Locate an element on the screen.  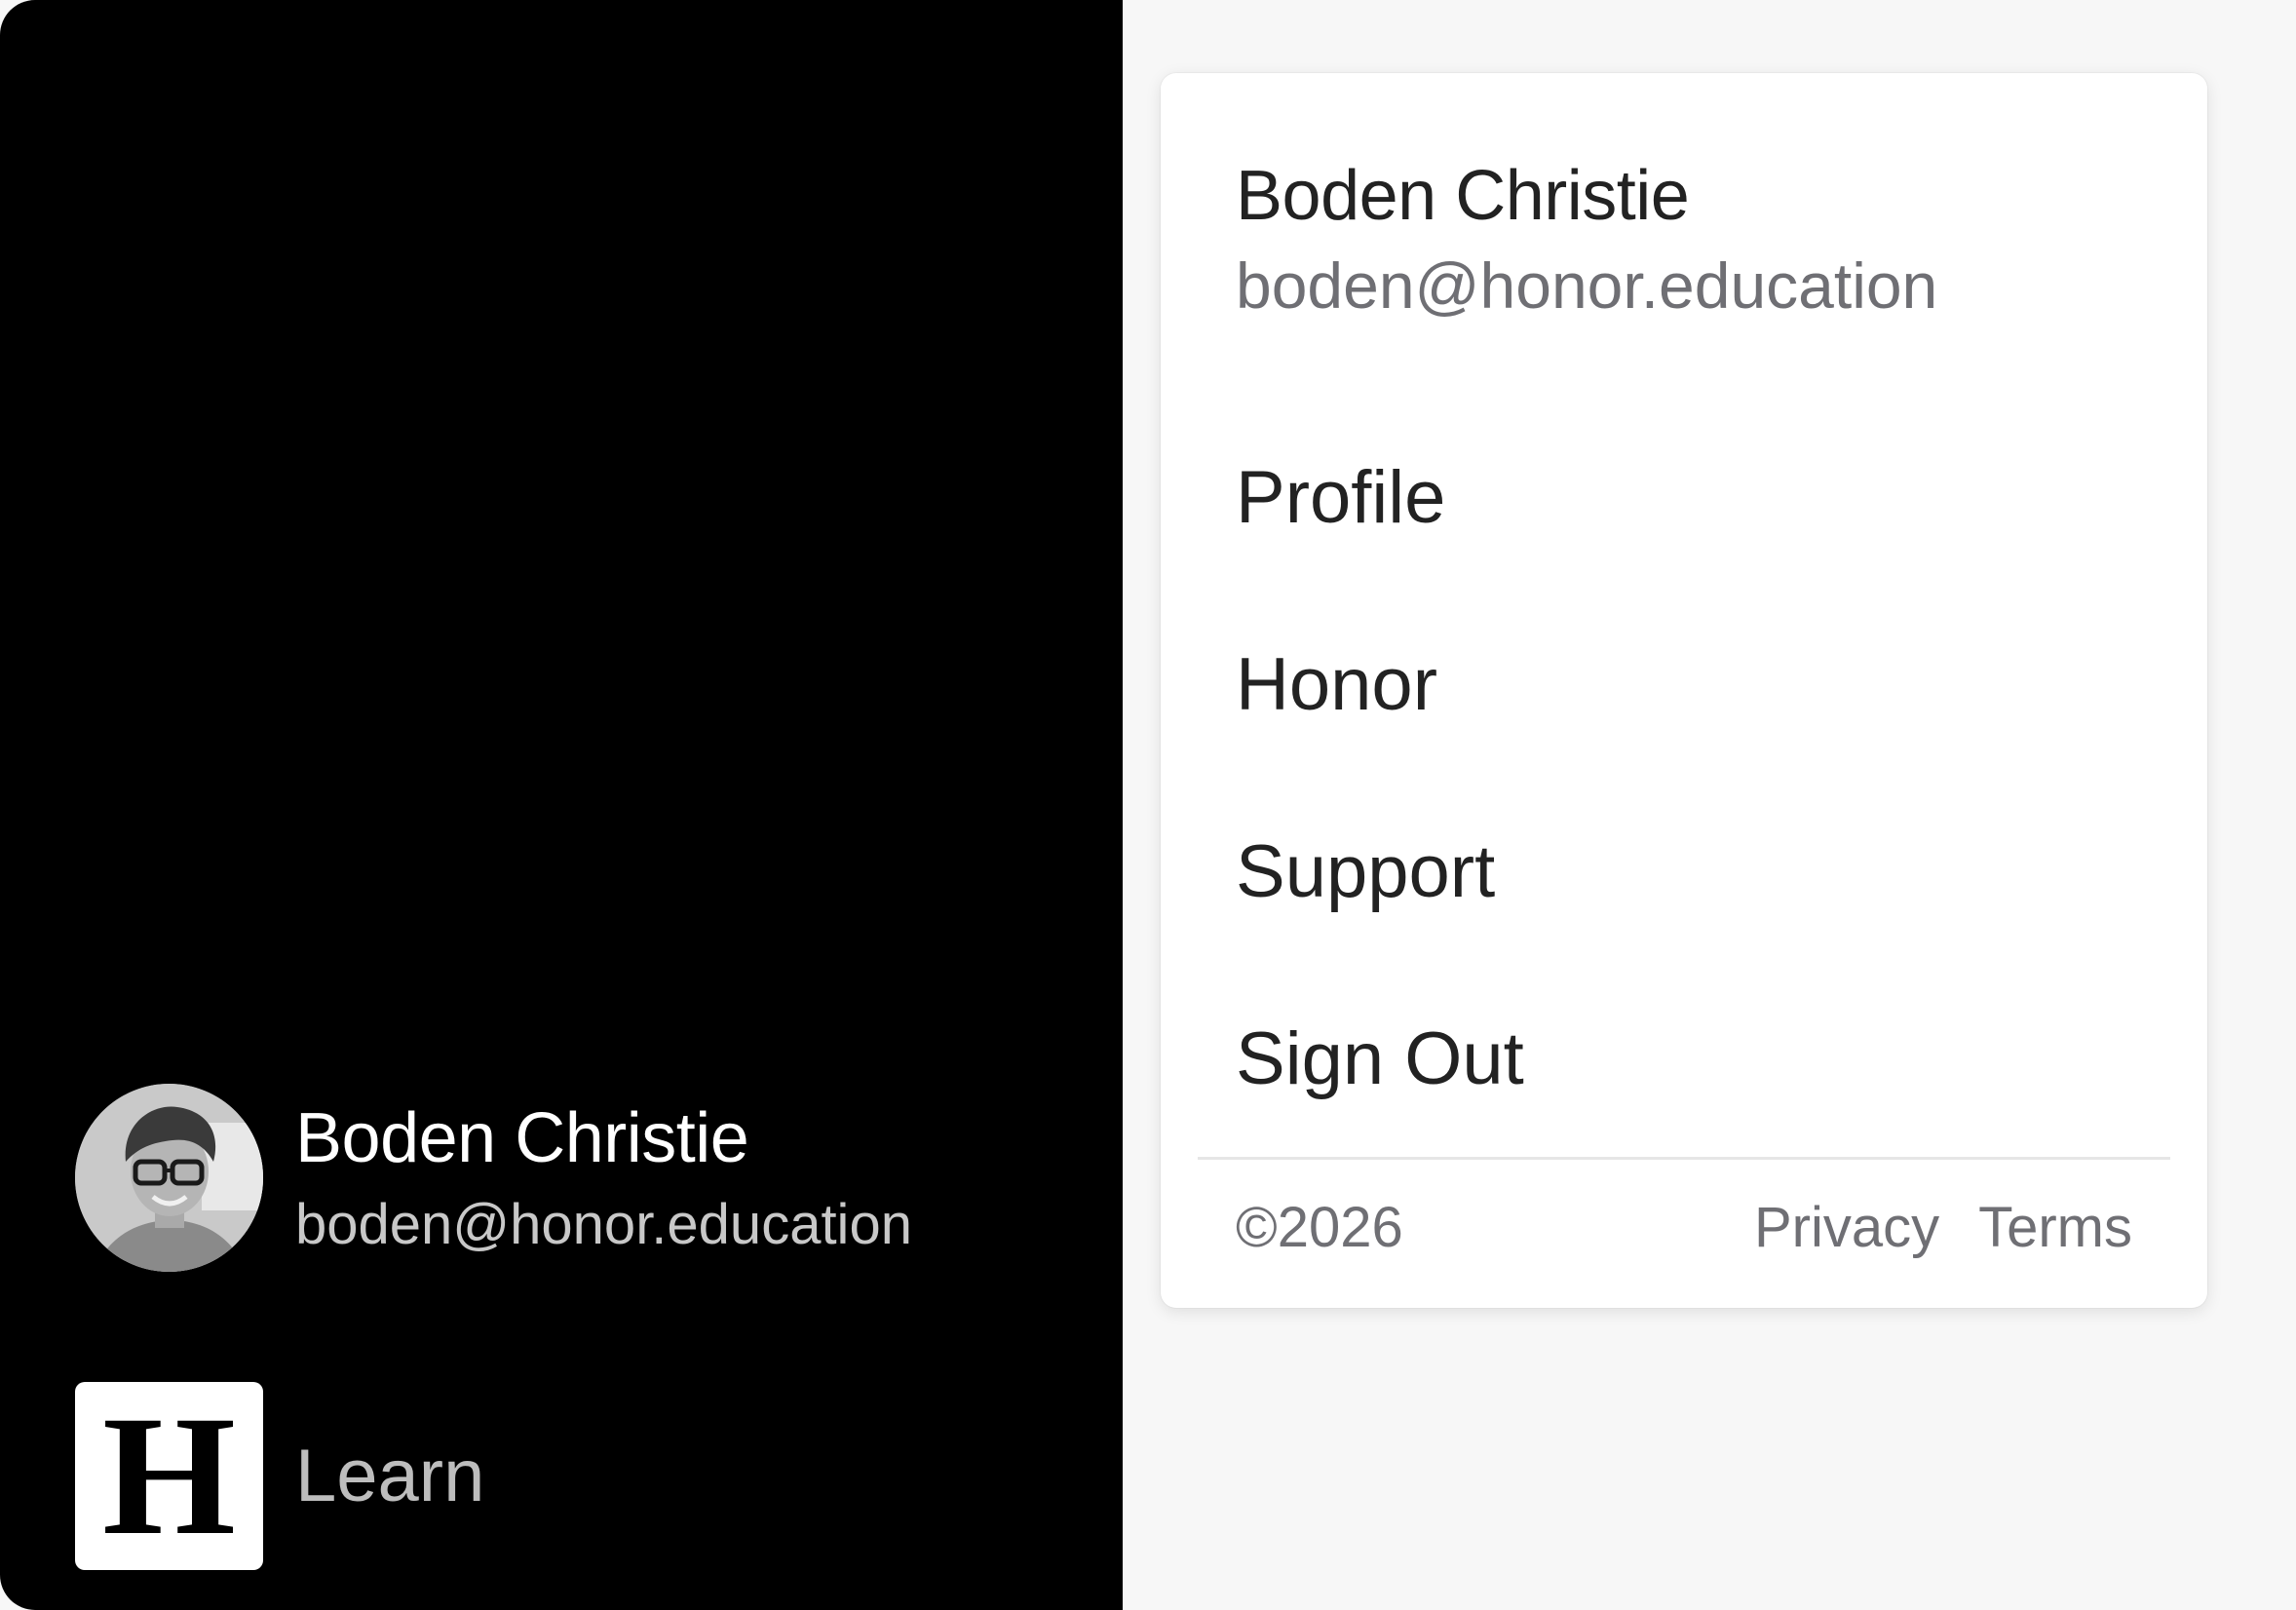
brand-link: H Learn is located at coordinates (279, 1476).